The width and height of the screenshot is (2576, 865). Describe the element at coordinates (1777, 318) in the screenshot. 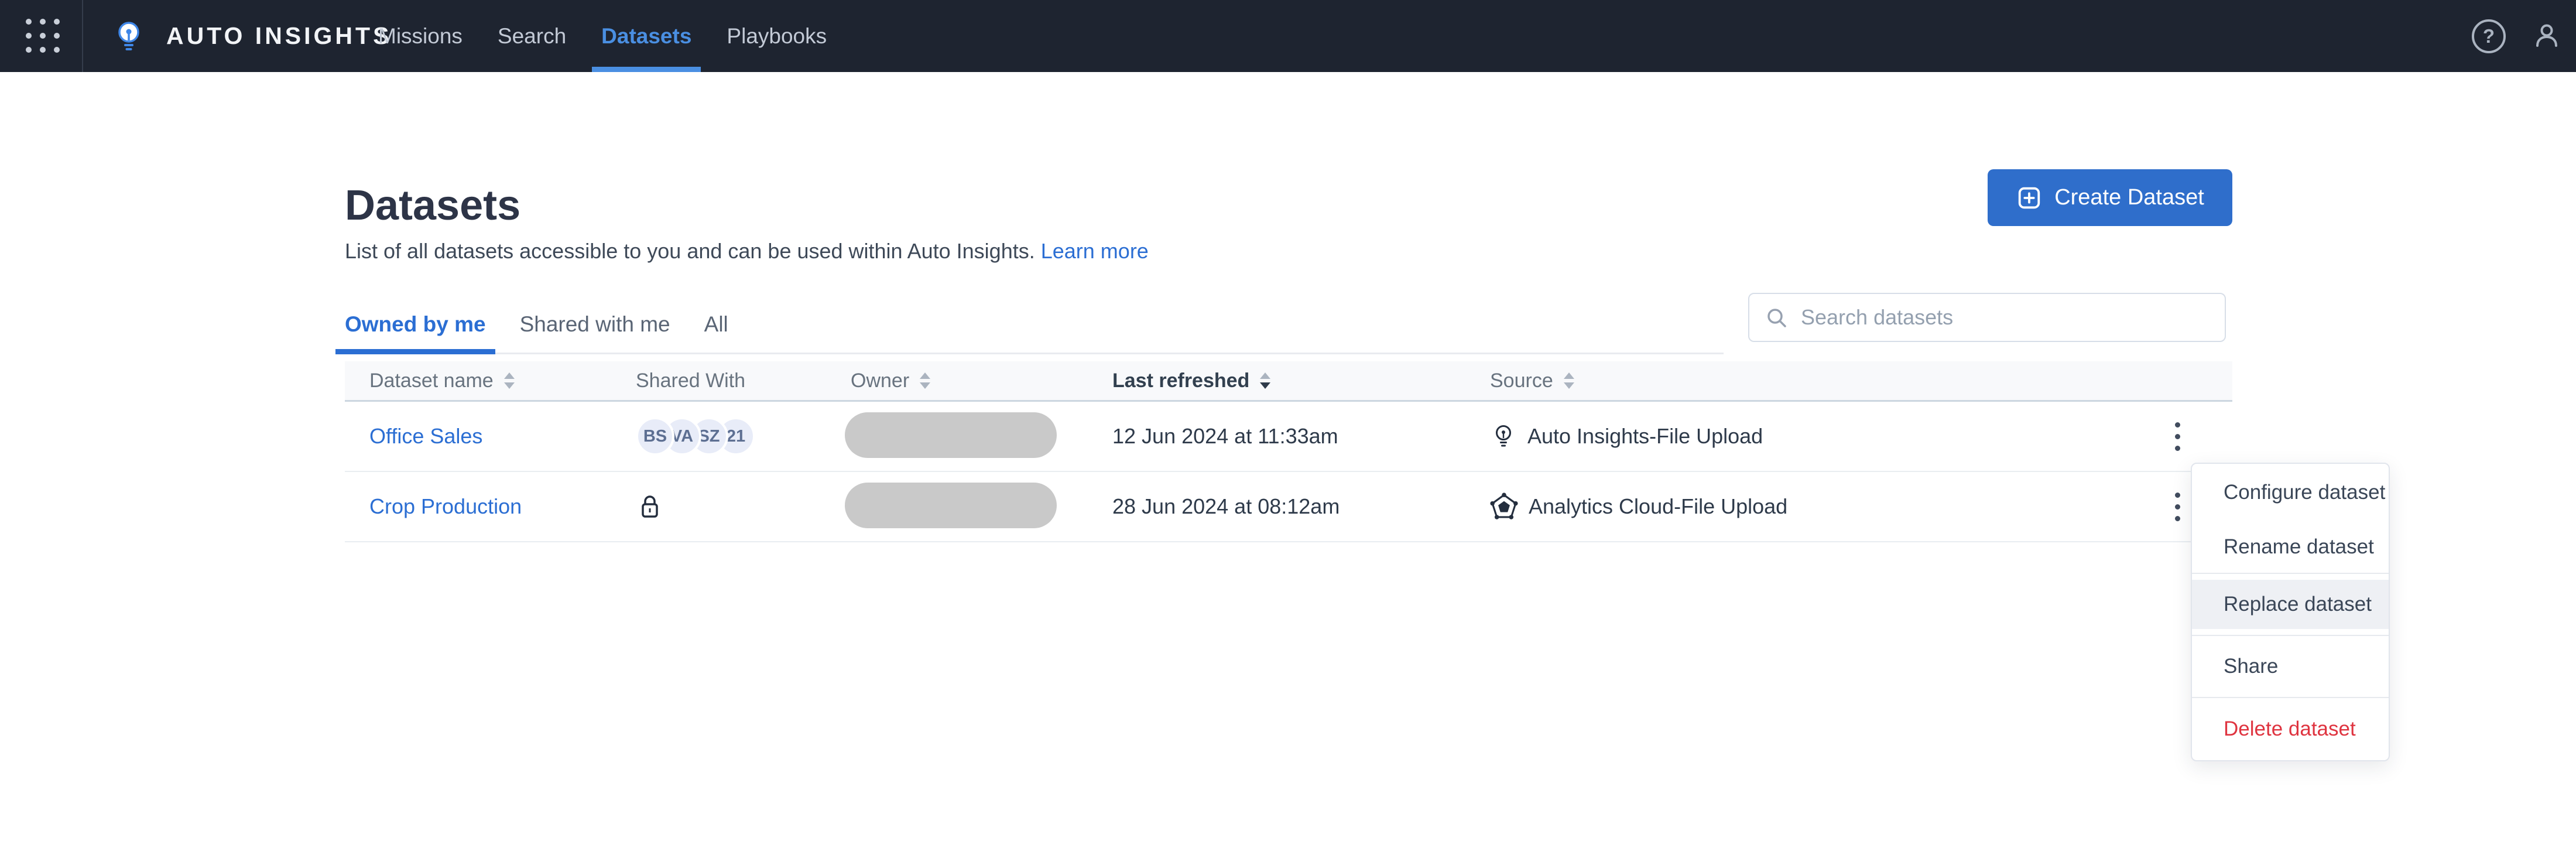

I see `search-icon` at that location.